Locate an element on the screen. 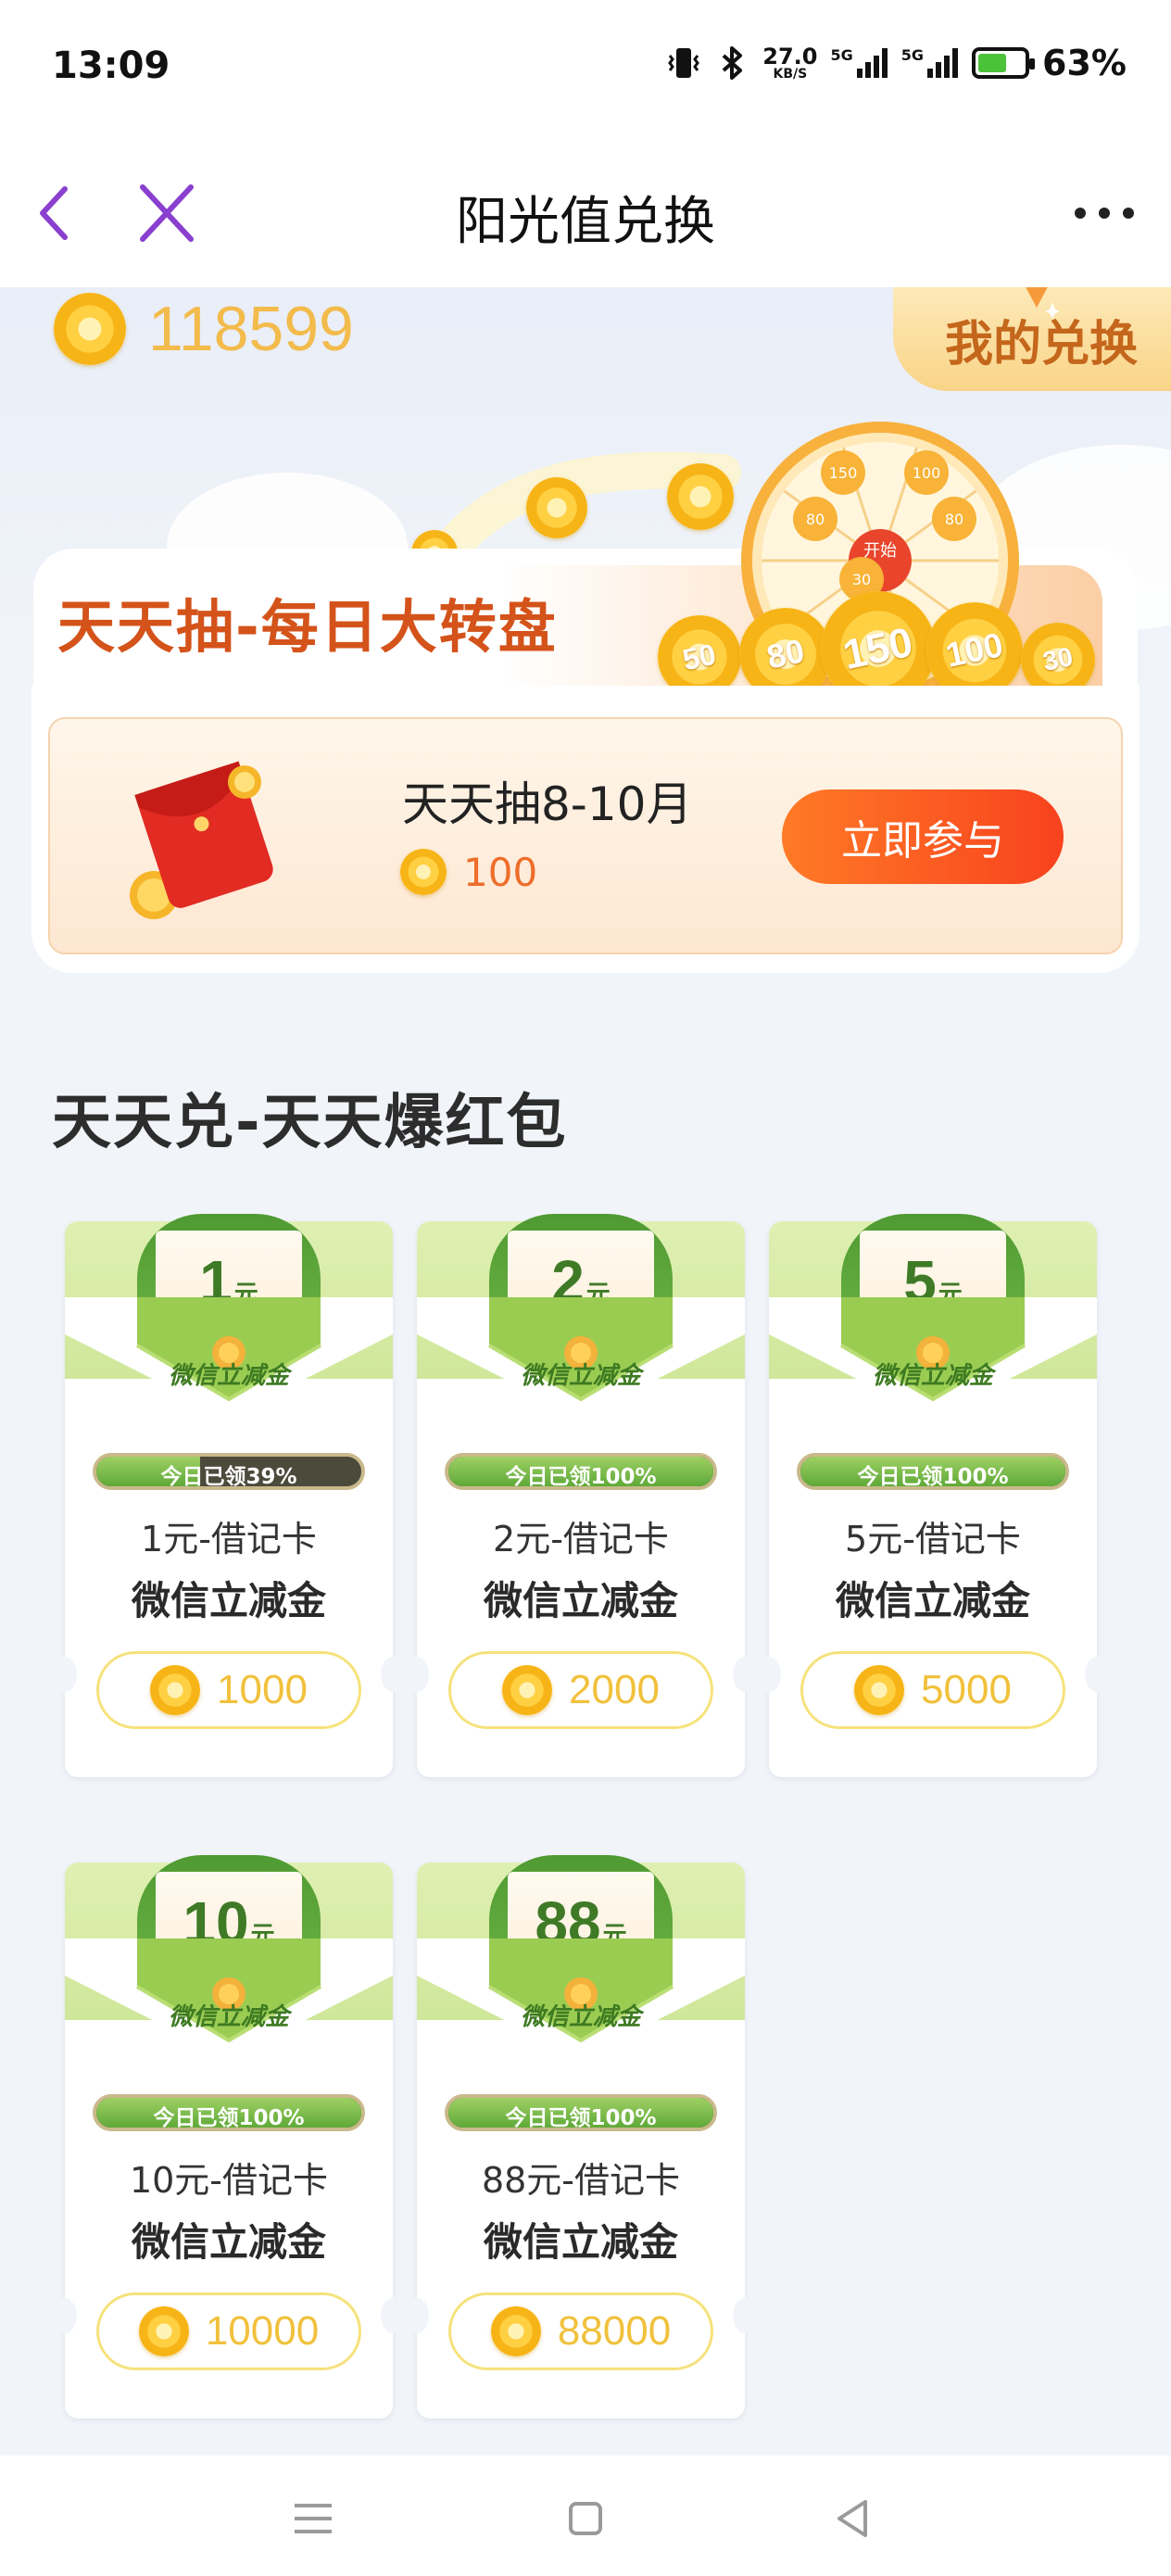 This screenshot has height=2576, width=1171. network-speed: 27.0 KB/S is located at coordinates (789, 63).